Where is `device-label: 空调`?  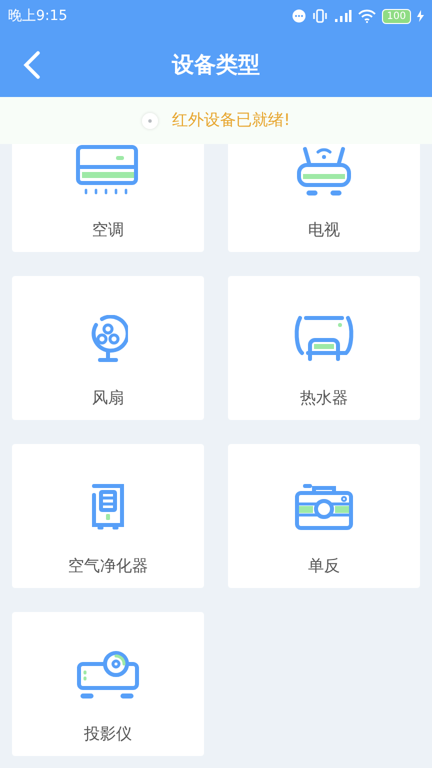 device-label: 空调 is located at coordinates (108, 230).